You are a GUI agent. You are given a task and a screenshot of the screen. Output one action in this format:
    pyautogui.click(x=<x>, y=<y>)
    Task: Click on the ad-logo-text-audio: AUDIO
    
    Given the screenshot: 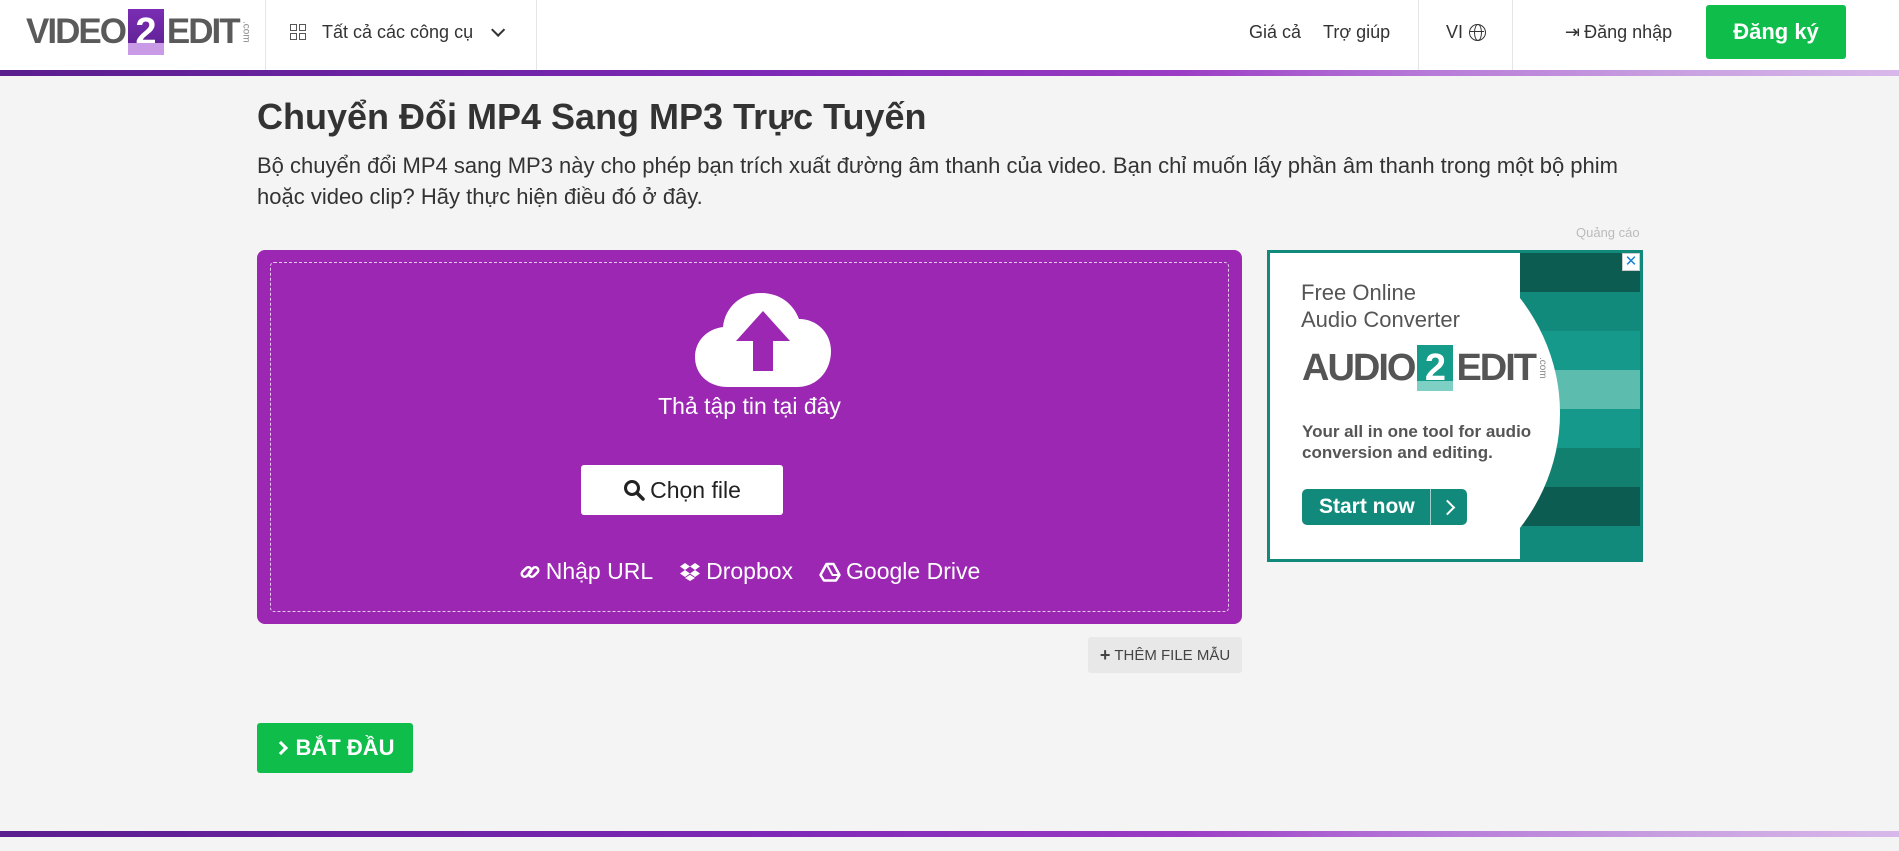 What is the action you would take?
    pyautogui.click(x=1359, y=367)
    